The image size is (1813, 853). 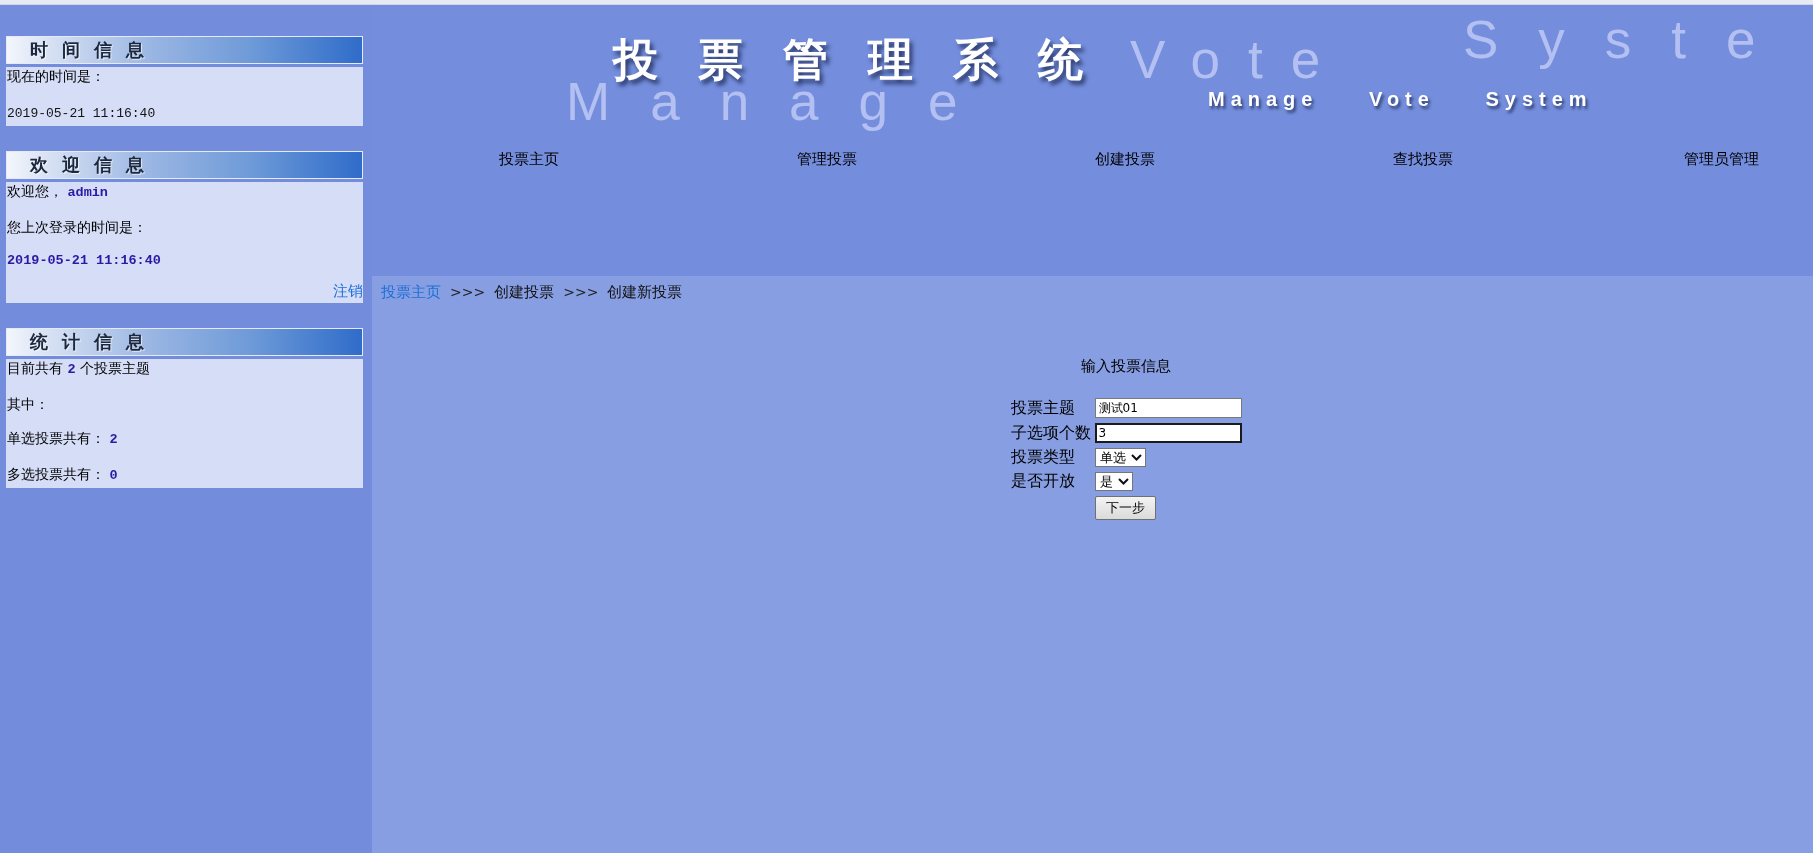 What do you see at coordinates (1042, 457) in the screenshot?
I see `field-label: 投票类型` at bounding box center [1042, 457].